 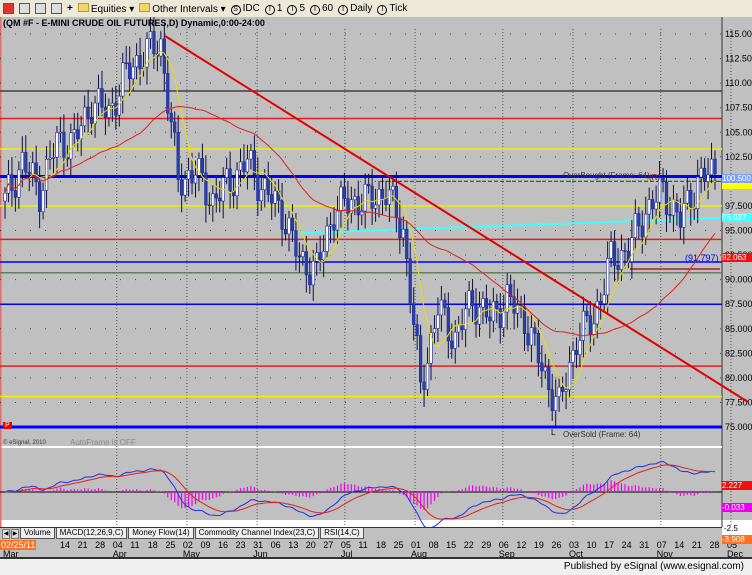 What do you see at coordinates (182, 8) in the screenshot?
I see `other-intervals-menu: Other Intervals ▾` at bounding box center [182, 8].